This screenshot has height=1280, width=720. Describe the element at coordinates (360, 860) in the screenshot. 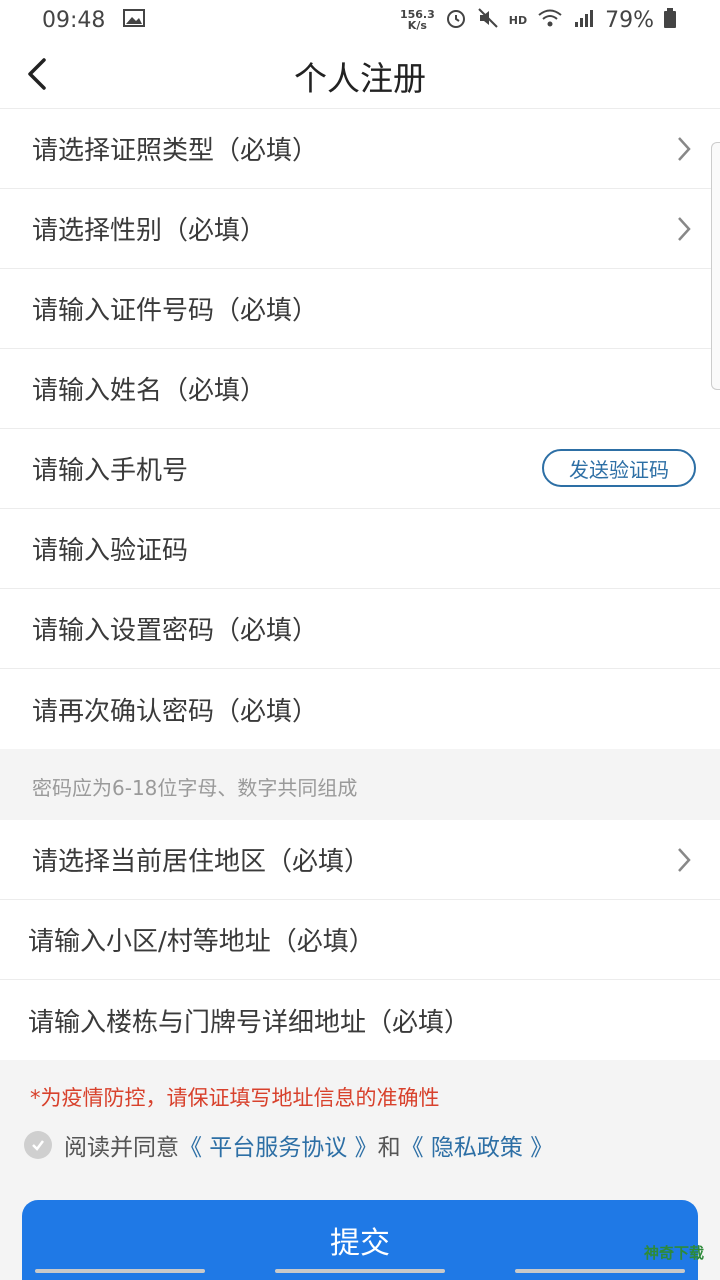

I see `region-select: 请选择当前居住地区（必填）` at that location.